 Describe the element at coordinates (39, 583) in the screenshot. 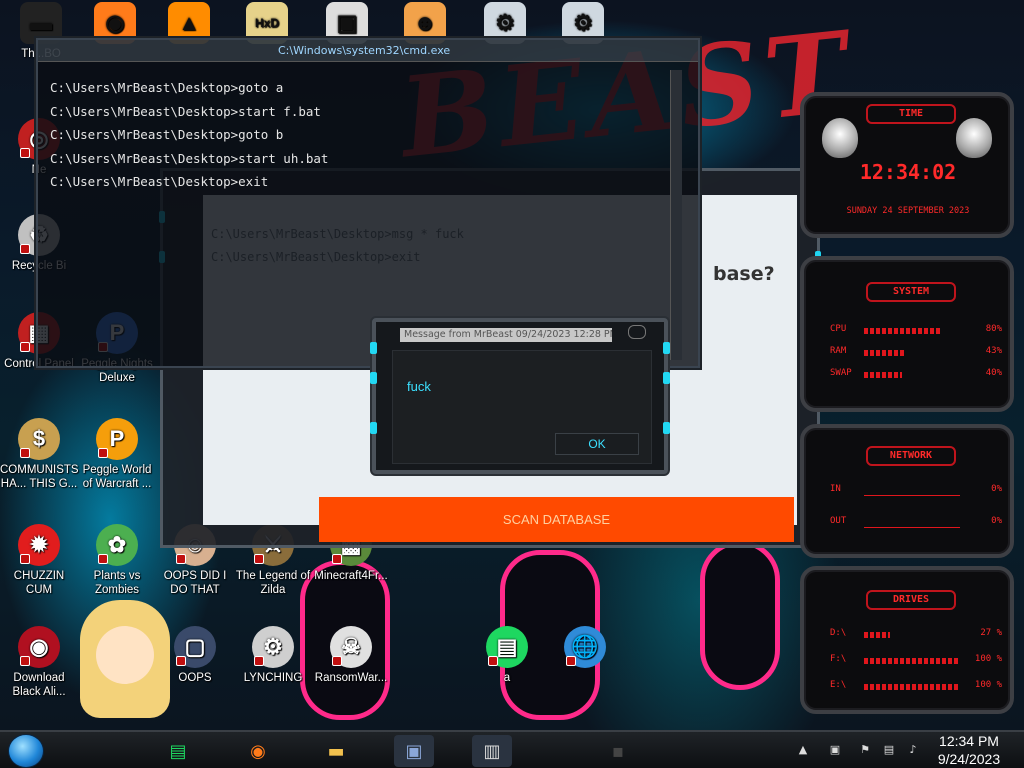

I see `icon-label: CHUZZIN CUM` at that location.